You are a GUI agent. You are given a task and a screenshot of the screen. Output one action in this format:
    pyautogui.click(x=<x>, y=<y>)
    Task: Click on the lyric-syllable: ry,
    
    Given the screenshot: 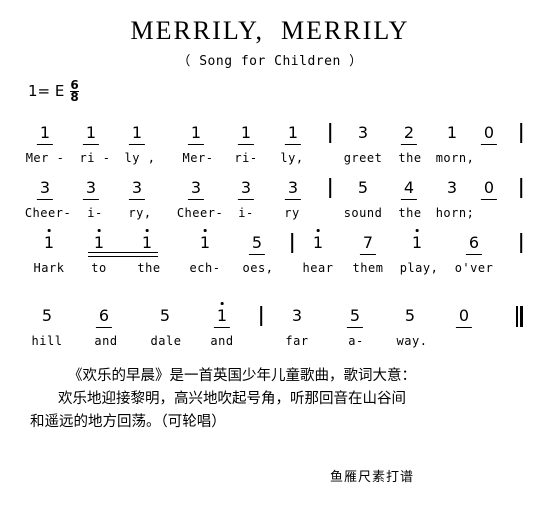 What is the action you would take?
    pyautogui.click(x=140, y=213)
    